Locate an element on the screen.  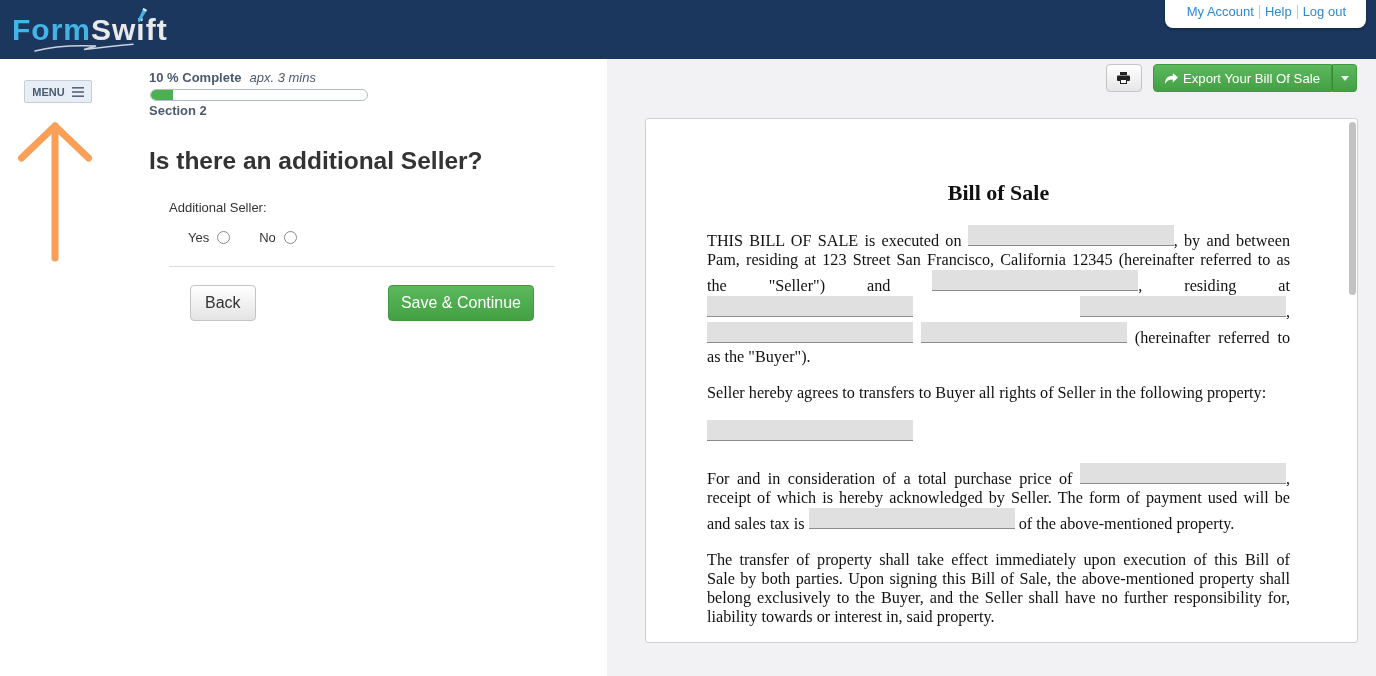
question-title: Is there an additional Seller? is located at coordinates (316, 161).